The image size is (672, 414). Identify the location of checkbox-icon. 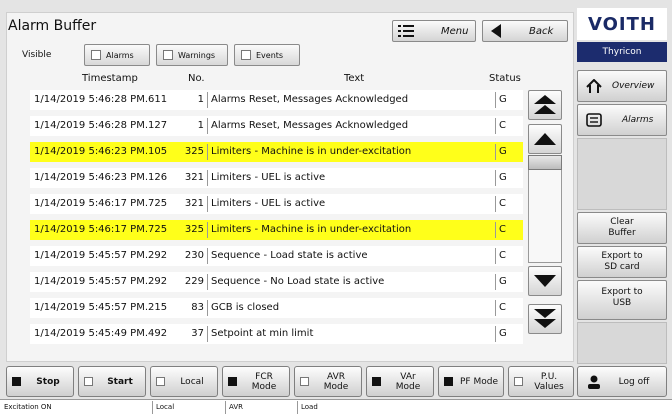
(96, 55).